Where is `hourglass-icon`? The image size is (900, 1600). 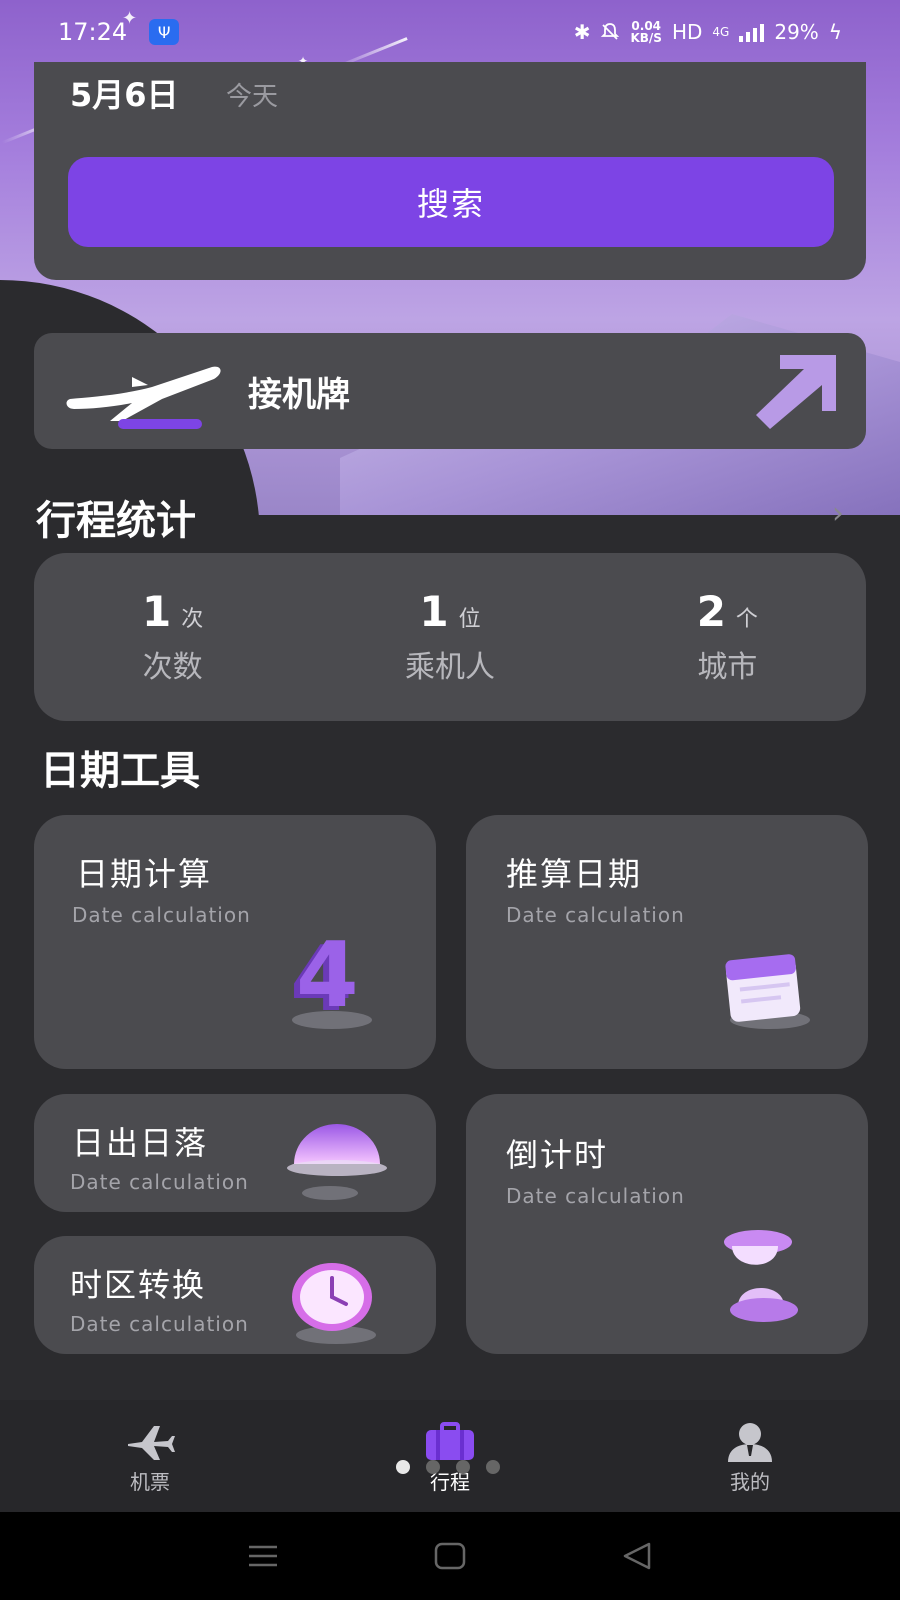
hourglass-icon is located at coordinates (761, 1276).